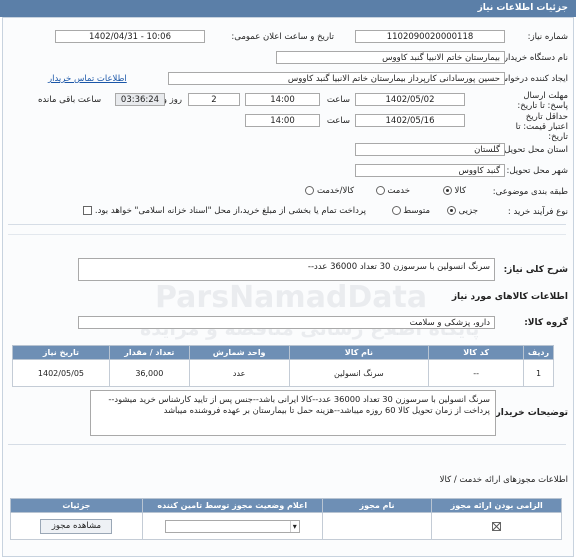  What do you see at coordinates (88, 210) in the screenshot?
I see `payment-note-checkbox` at bounding box center [88, 210].